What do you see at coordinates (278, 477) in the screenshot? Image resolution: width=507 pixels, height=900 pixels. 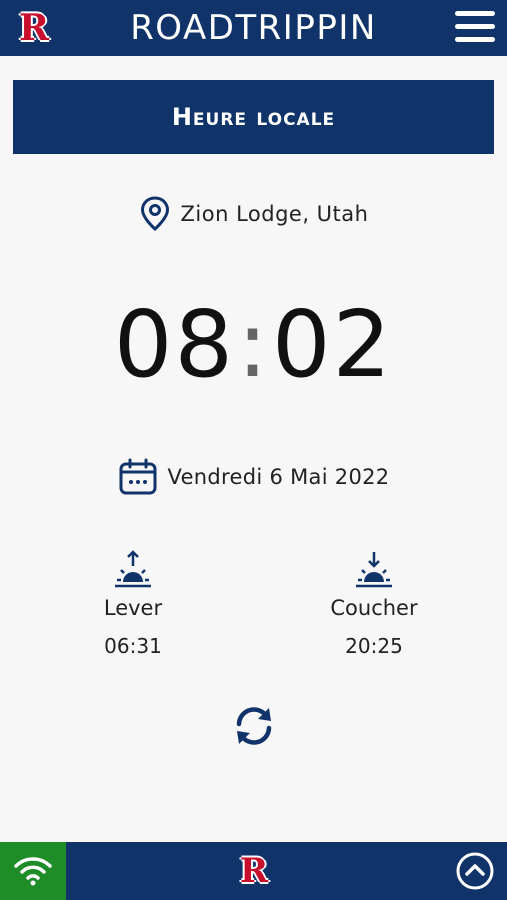 I see `date-text: Vendredi 6 Mai 2022` at bounding box center [278, 477].